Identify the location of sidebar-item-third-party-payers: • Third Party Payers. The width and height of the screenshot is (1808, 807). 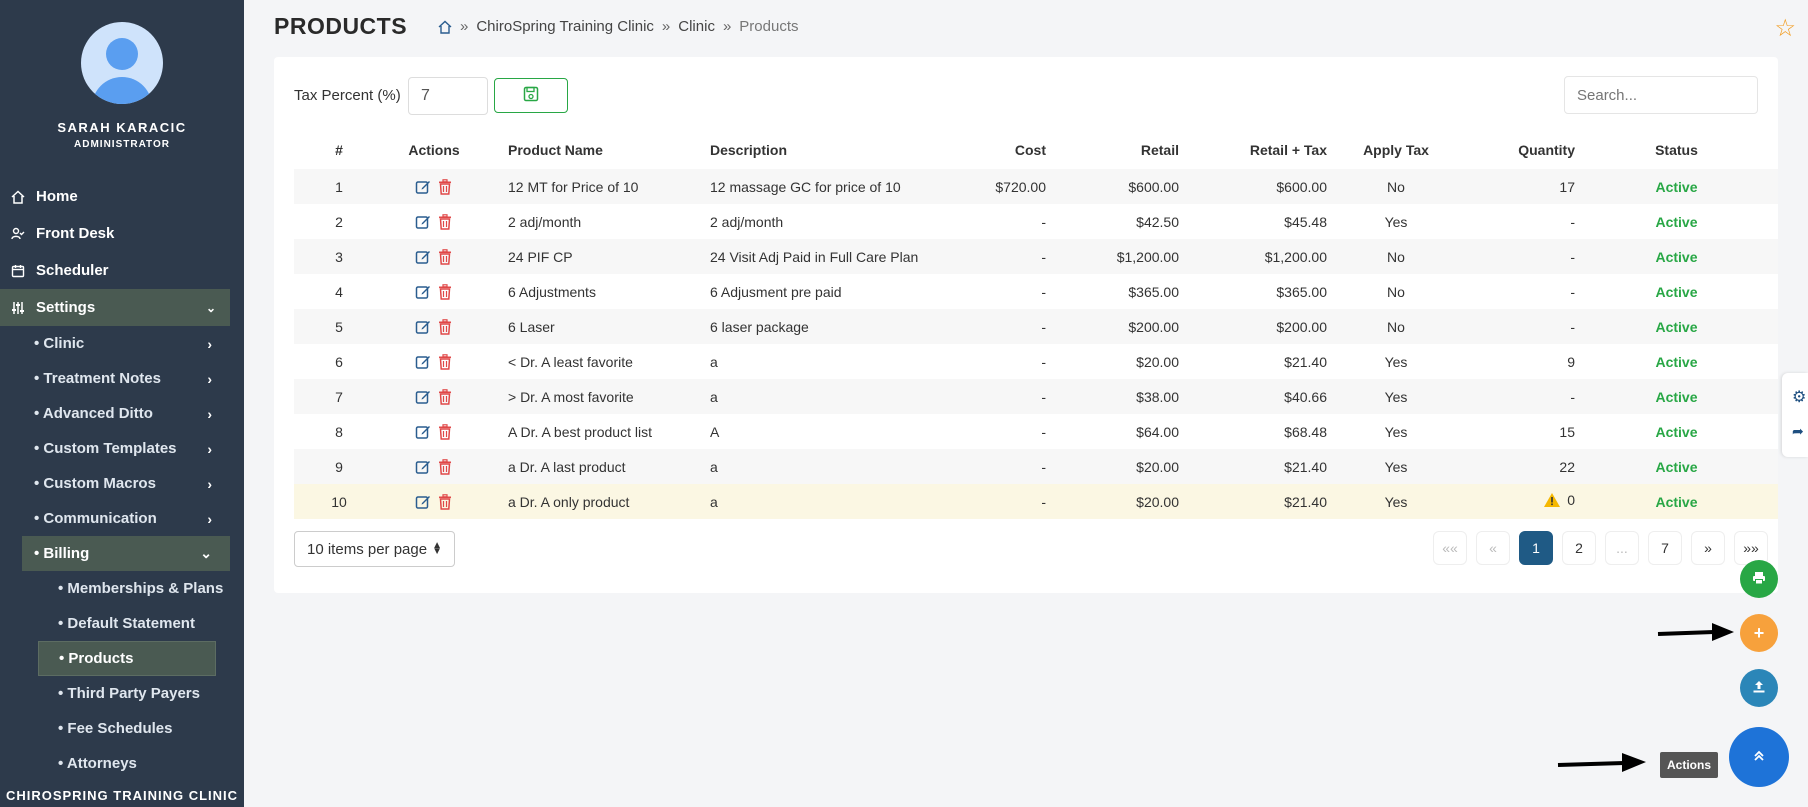
(122, 693).